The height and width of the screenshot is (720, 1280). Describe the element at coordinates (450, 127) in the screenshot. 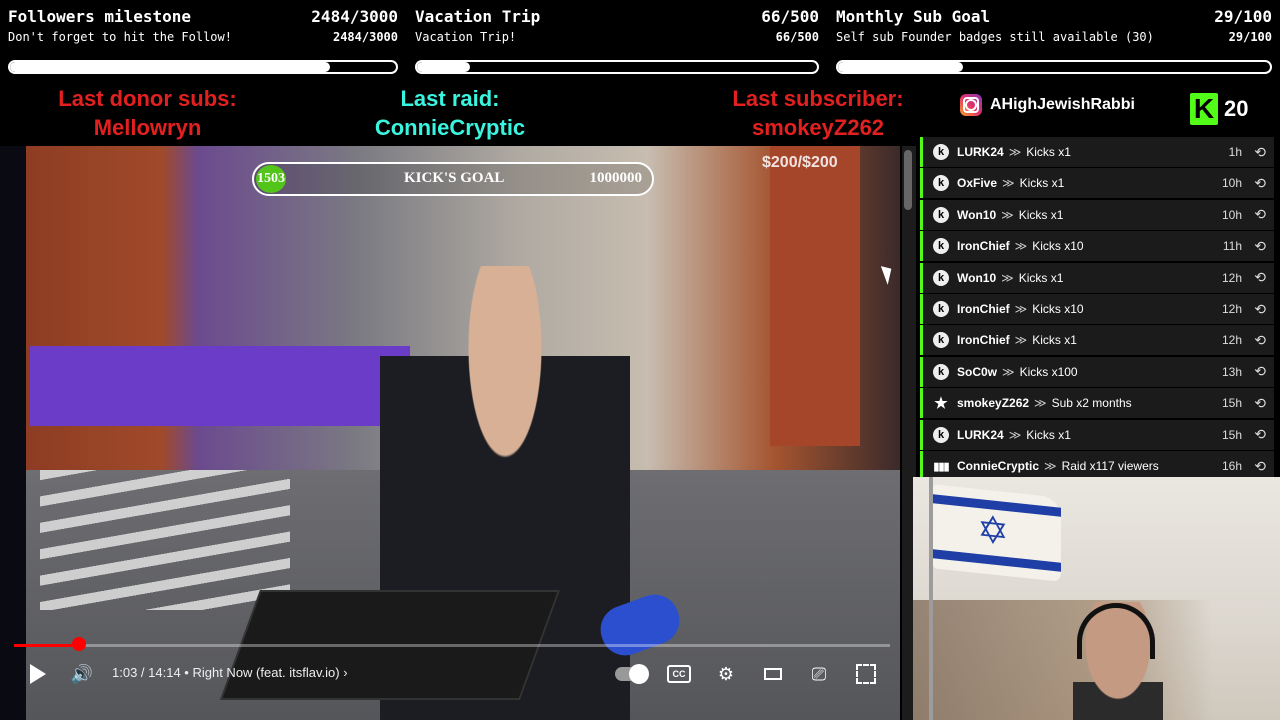

I see `alert-value: ConnieCryptic` at that location.